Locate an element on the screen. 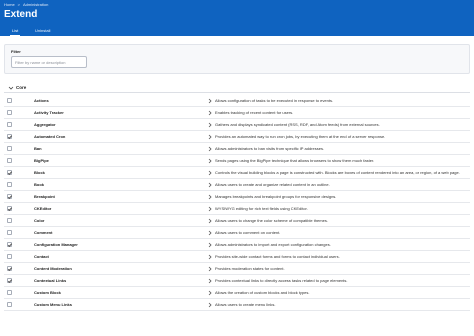 The width and height of the screenshot is (474, 336). module-name: Comment is located at coordinates (43, 233).